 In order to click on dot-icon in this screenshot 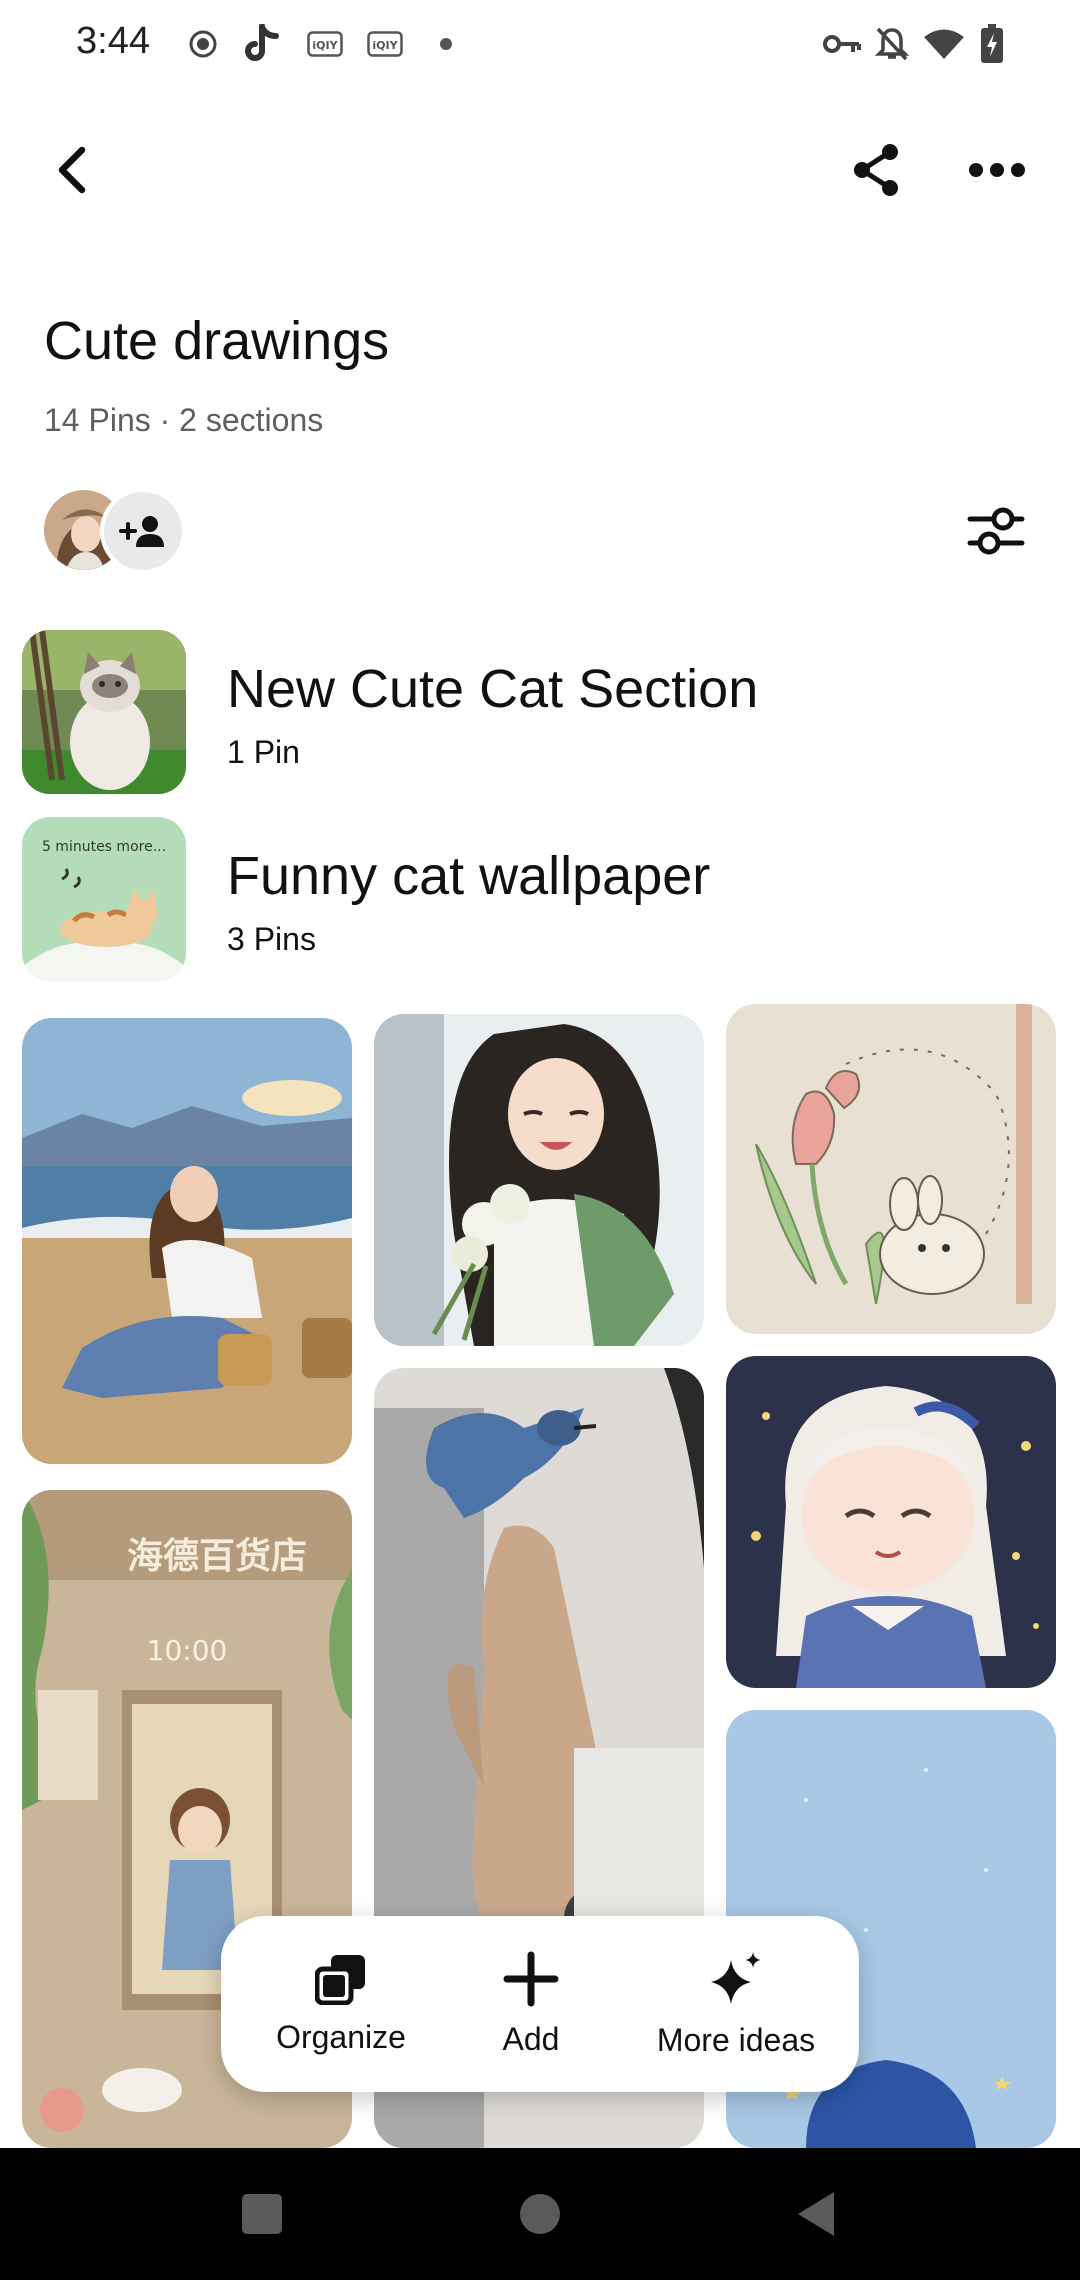, I will do `click(446, 44)`.